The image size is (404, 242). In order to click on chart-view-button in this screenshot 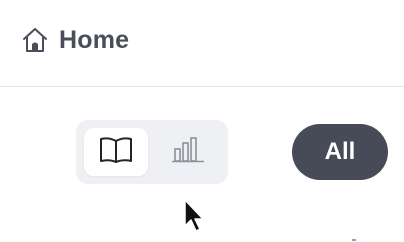, I will do `click(188, 152)`.